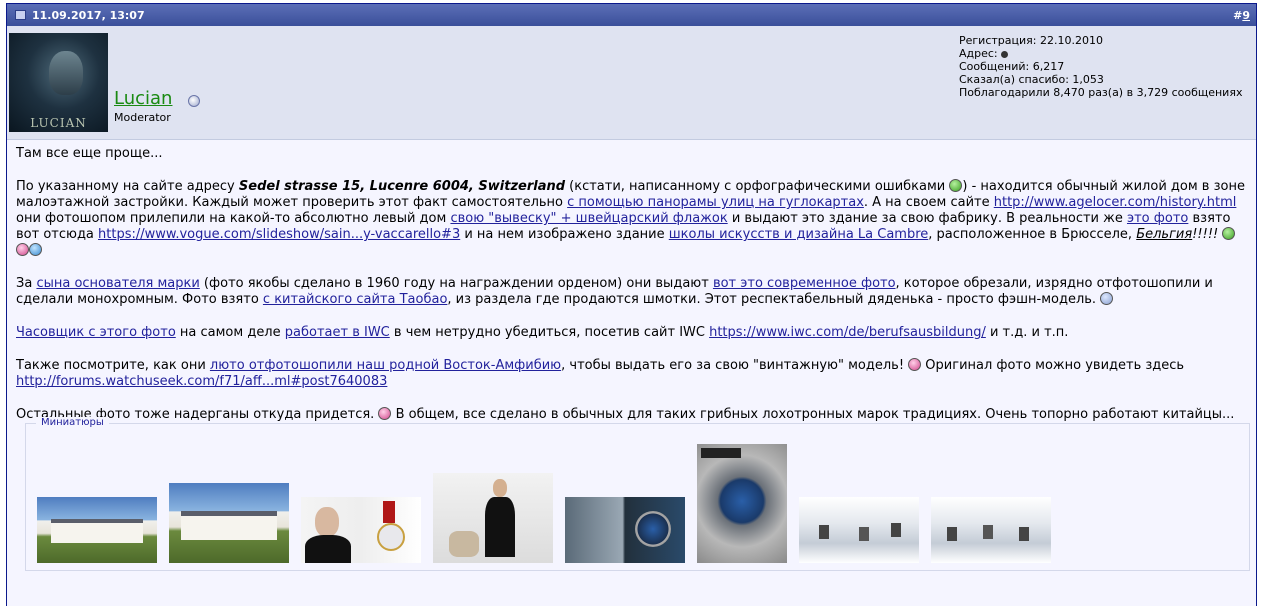 The width and height of the screenshot is (1264, 607). What do you see at coordinates (1032, 234) in the screenshot?
I see `text: , расположенное в Брюсселе,` at bounding box center [1032, 234].